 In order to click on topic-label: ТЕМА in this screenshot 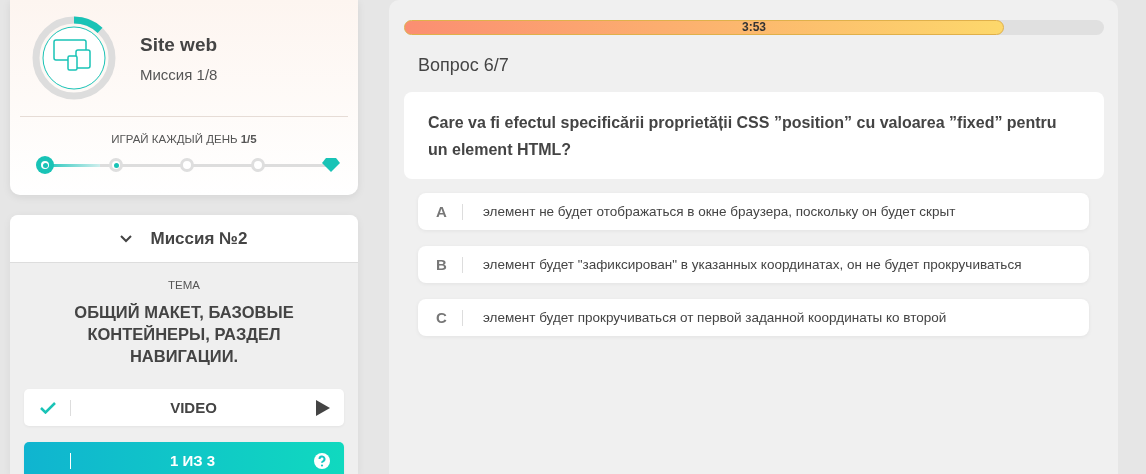, I will do `click(184, 285)`.